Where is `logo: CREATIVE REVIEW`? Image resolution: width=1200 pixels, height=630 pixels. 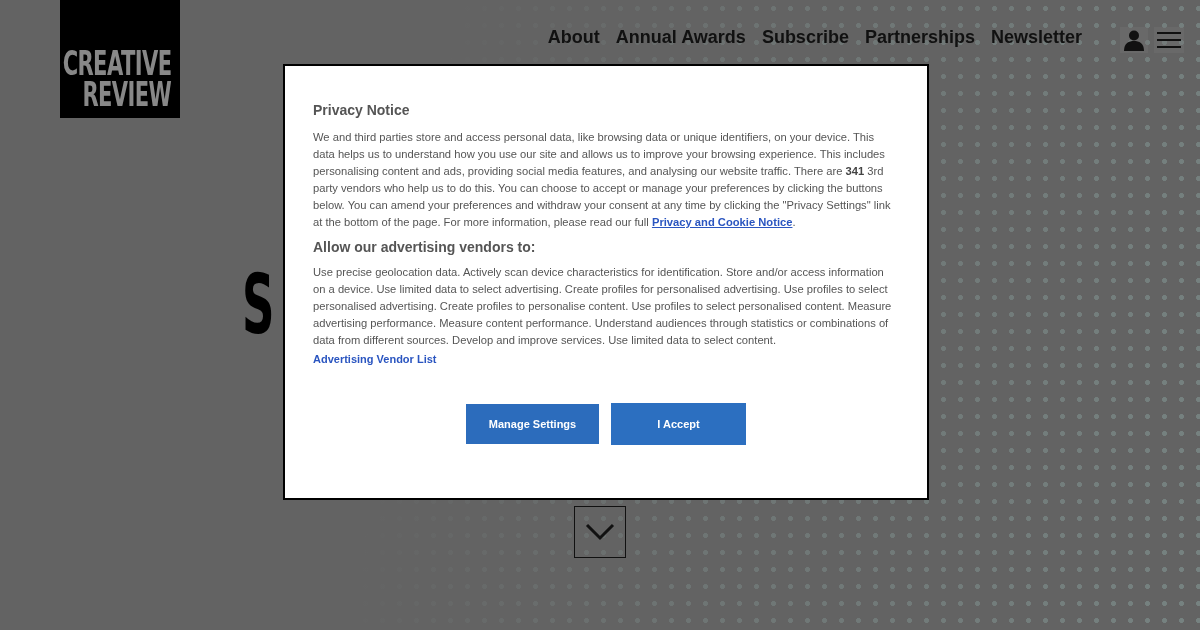
logo: CREATIVE REVIEW is located at coordinates (120, 59).